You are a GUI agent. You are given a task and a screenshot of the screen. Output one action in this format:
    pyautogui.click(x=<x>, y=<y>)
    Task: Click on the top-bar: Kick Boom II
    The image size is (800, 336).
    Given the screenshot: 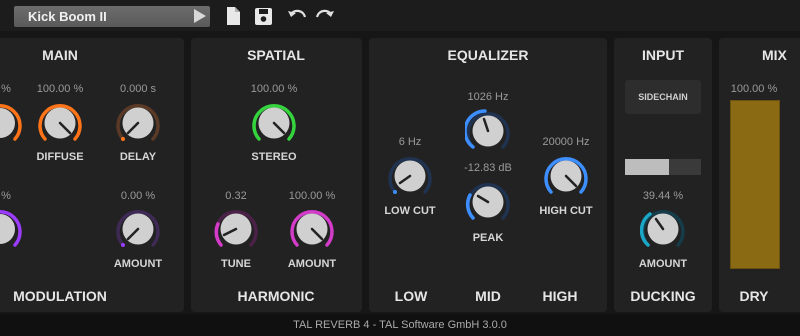 What is the action you would take?
    pyautogui.click(x=400, y=15)
    